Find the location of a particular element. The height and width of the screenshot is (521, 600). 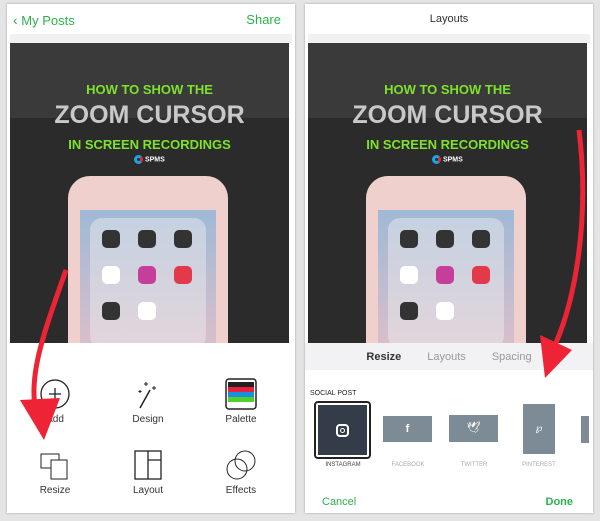

facebook-icon: f is located at coordinates (407, 429).